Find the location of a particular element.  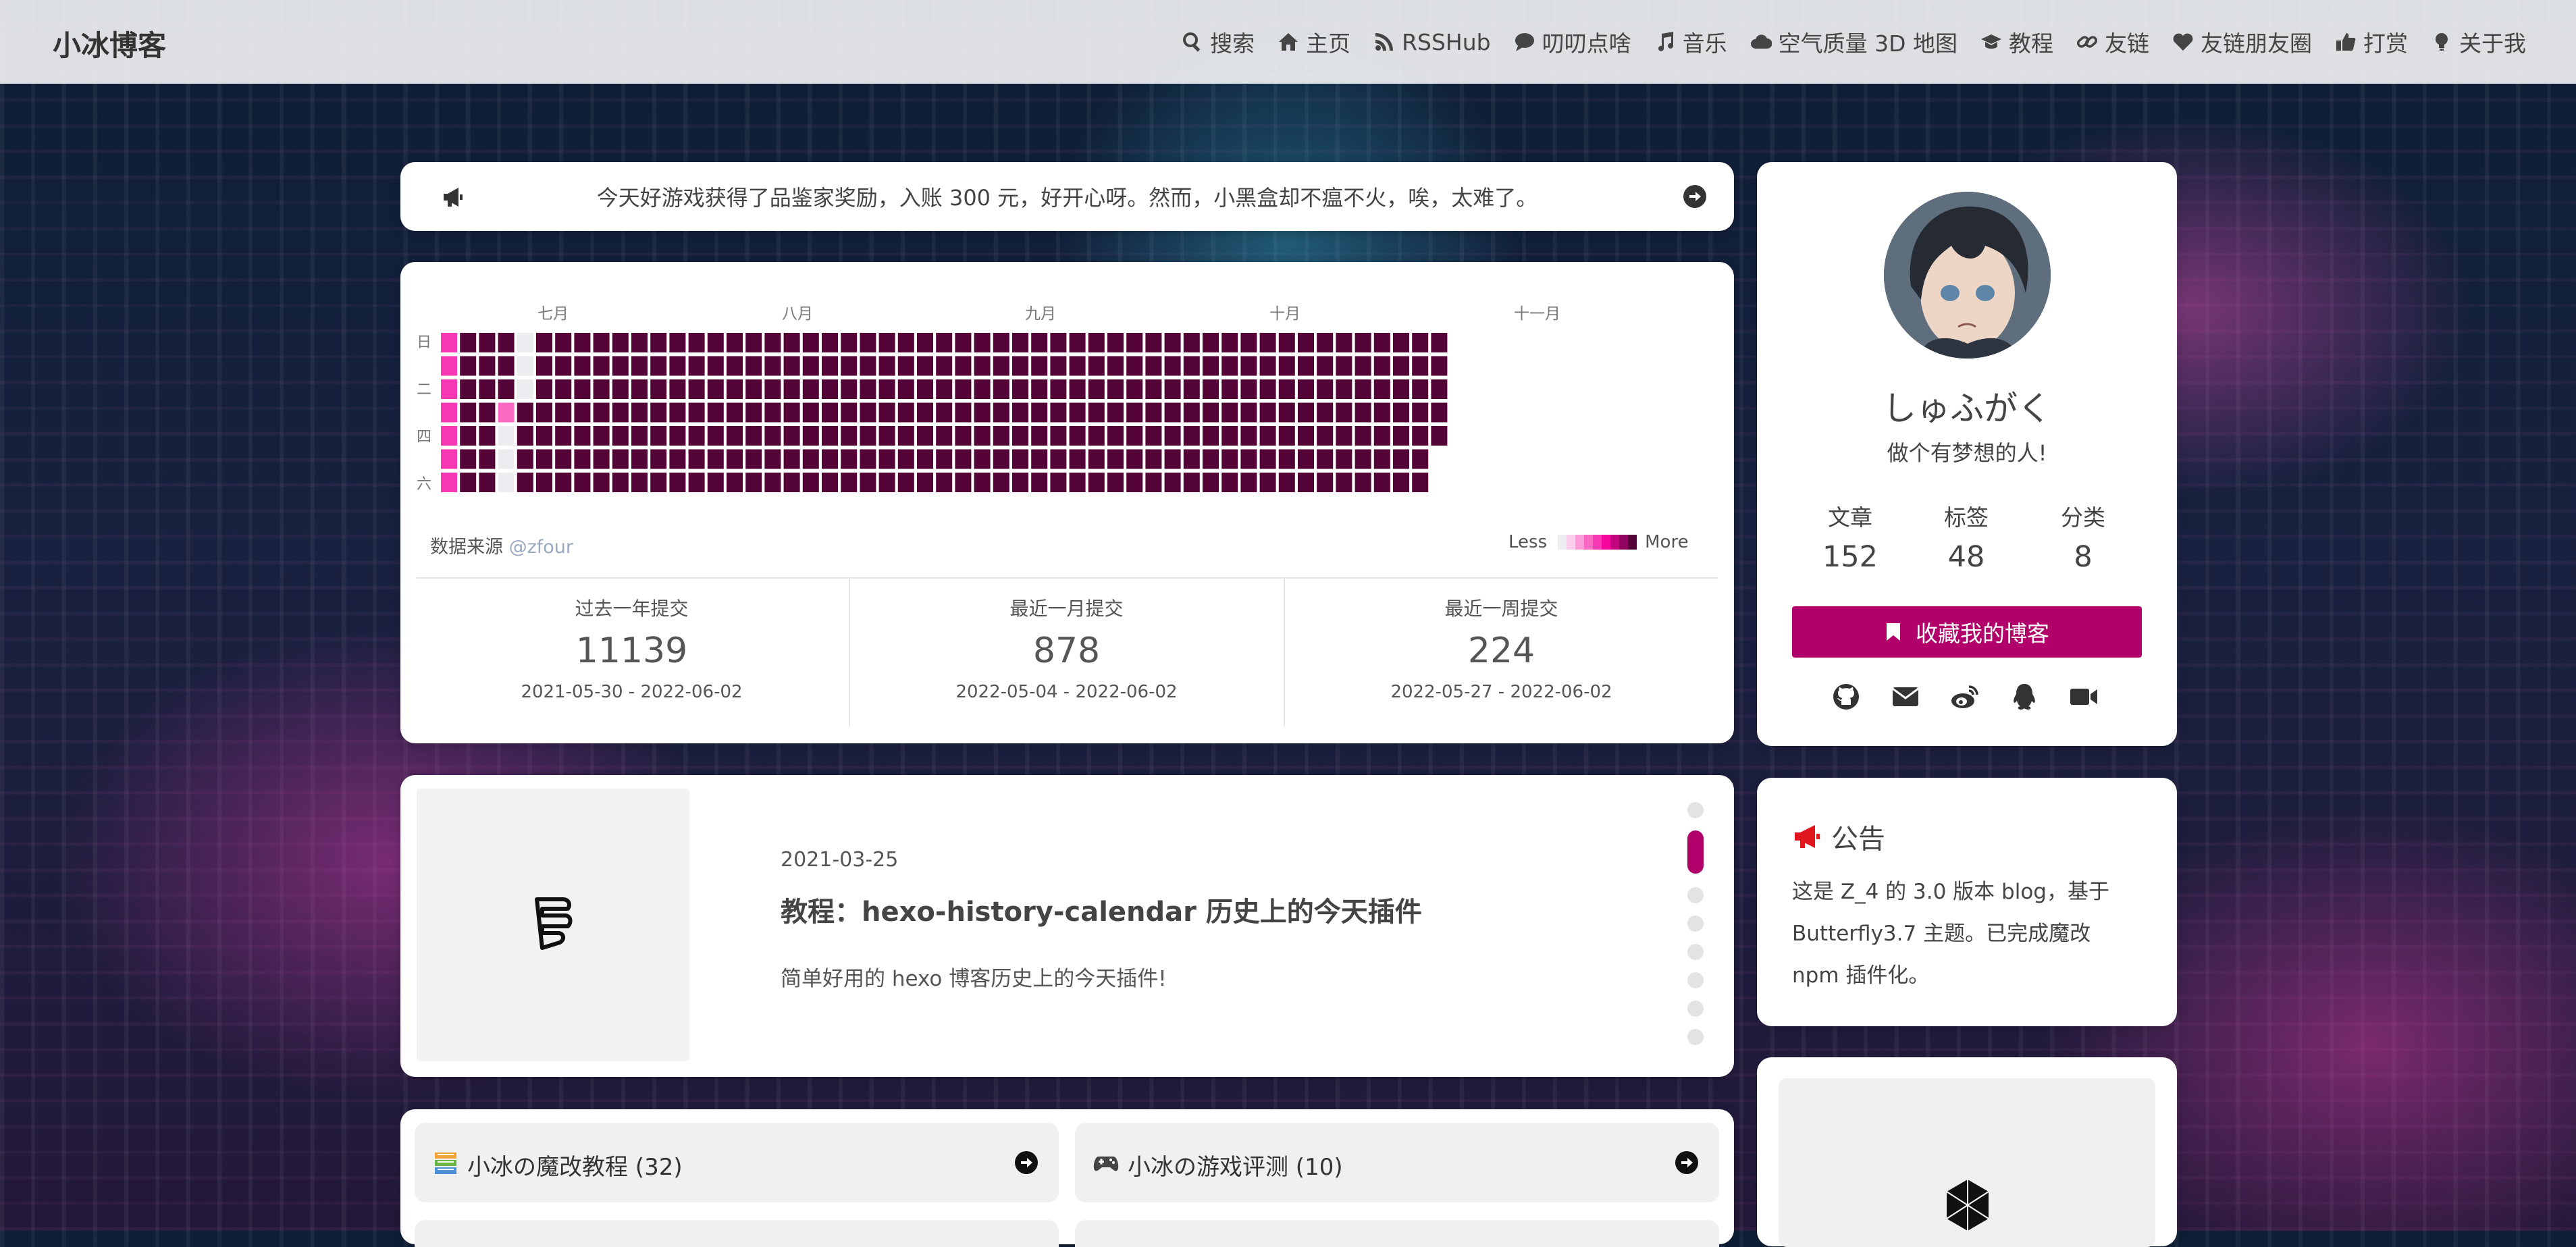

post-thumbnail is located at coordinates (553, 925).